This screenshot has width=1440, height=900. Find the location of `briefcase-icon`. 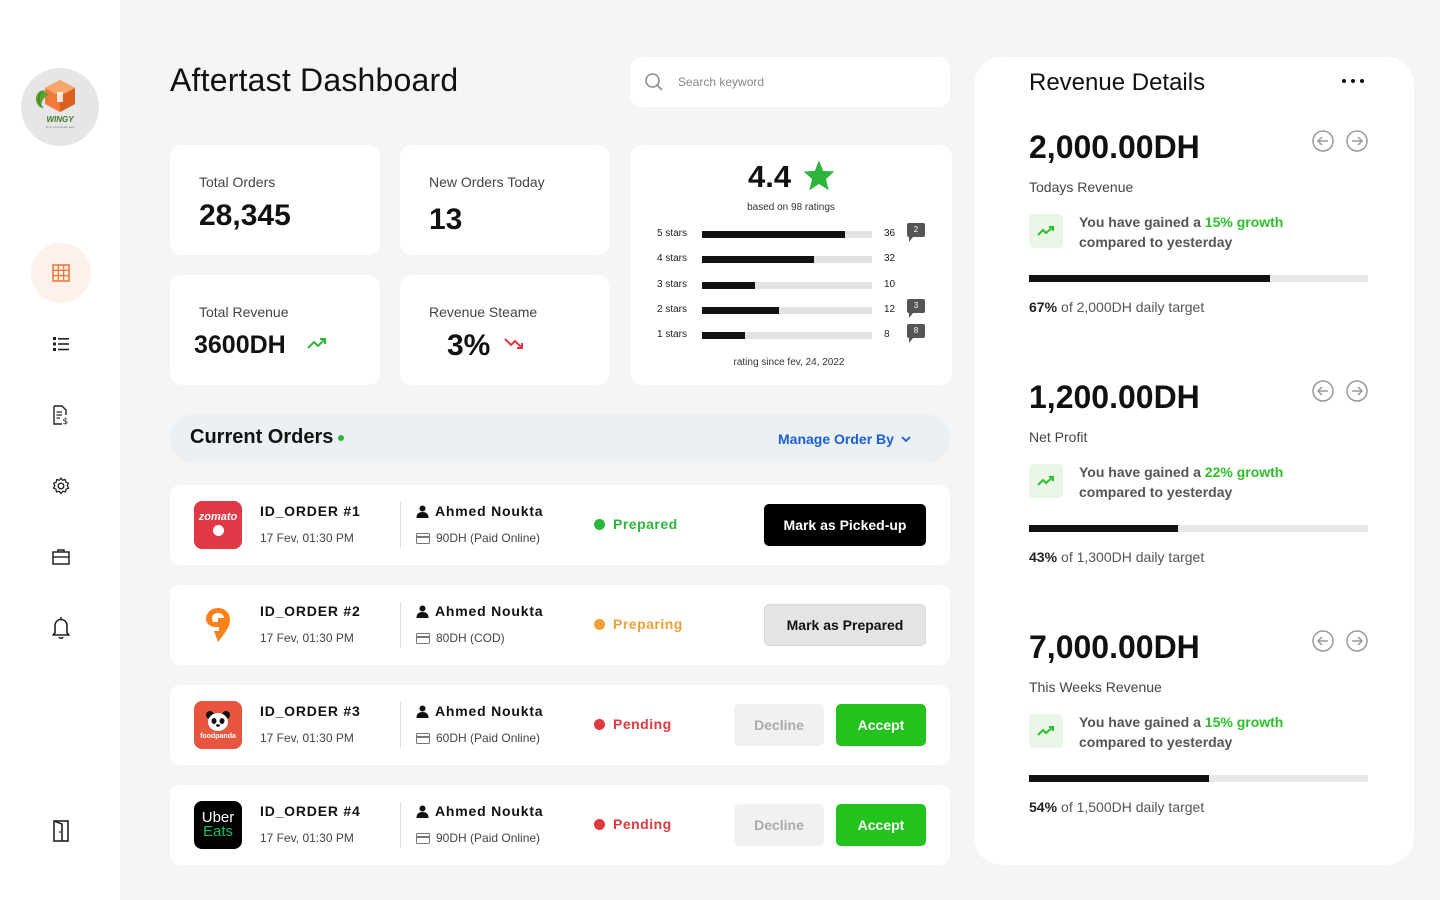

briefcase-icon is located at coordinates (61, 557).